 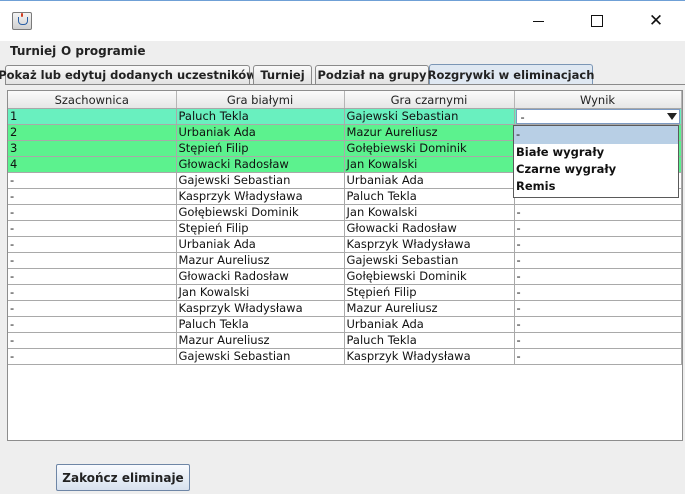 I want to click on tab-participants: Pokaż lub edytuj dodanych uczestników, so click(x=128, y=74).